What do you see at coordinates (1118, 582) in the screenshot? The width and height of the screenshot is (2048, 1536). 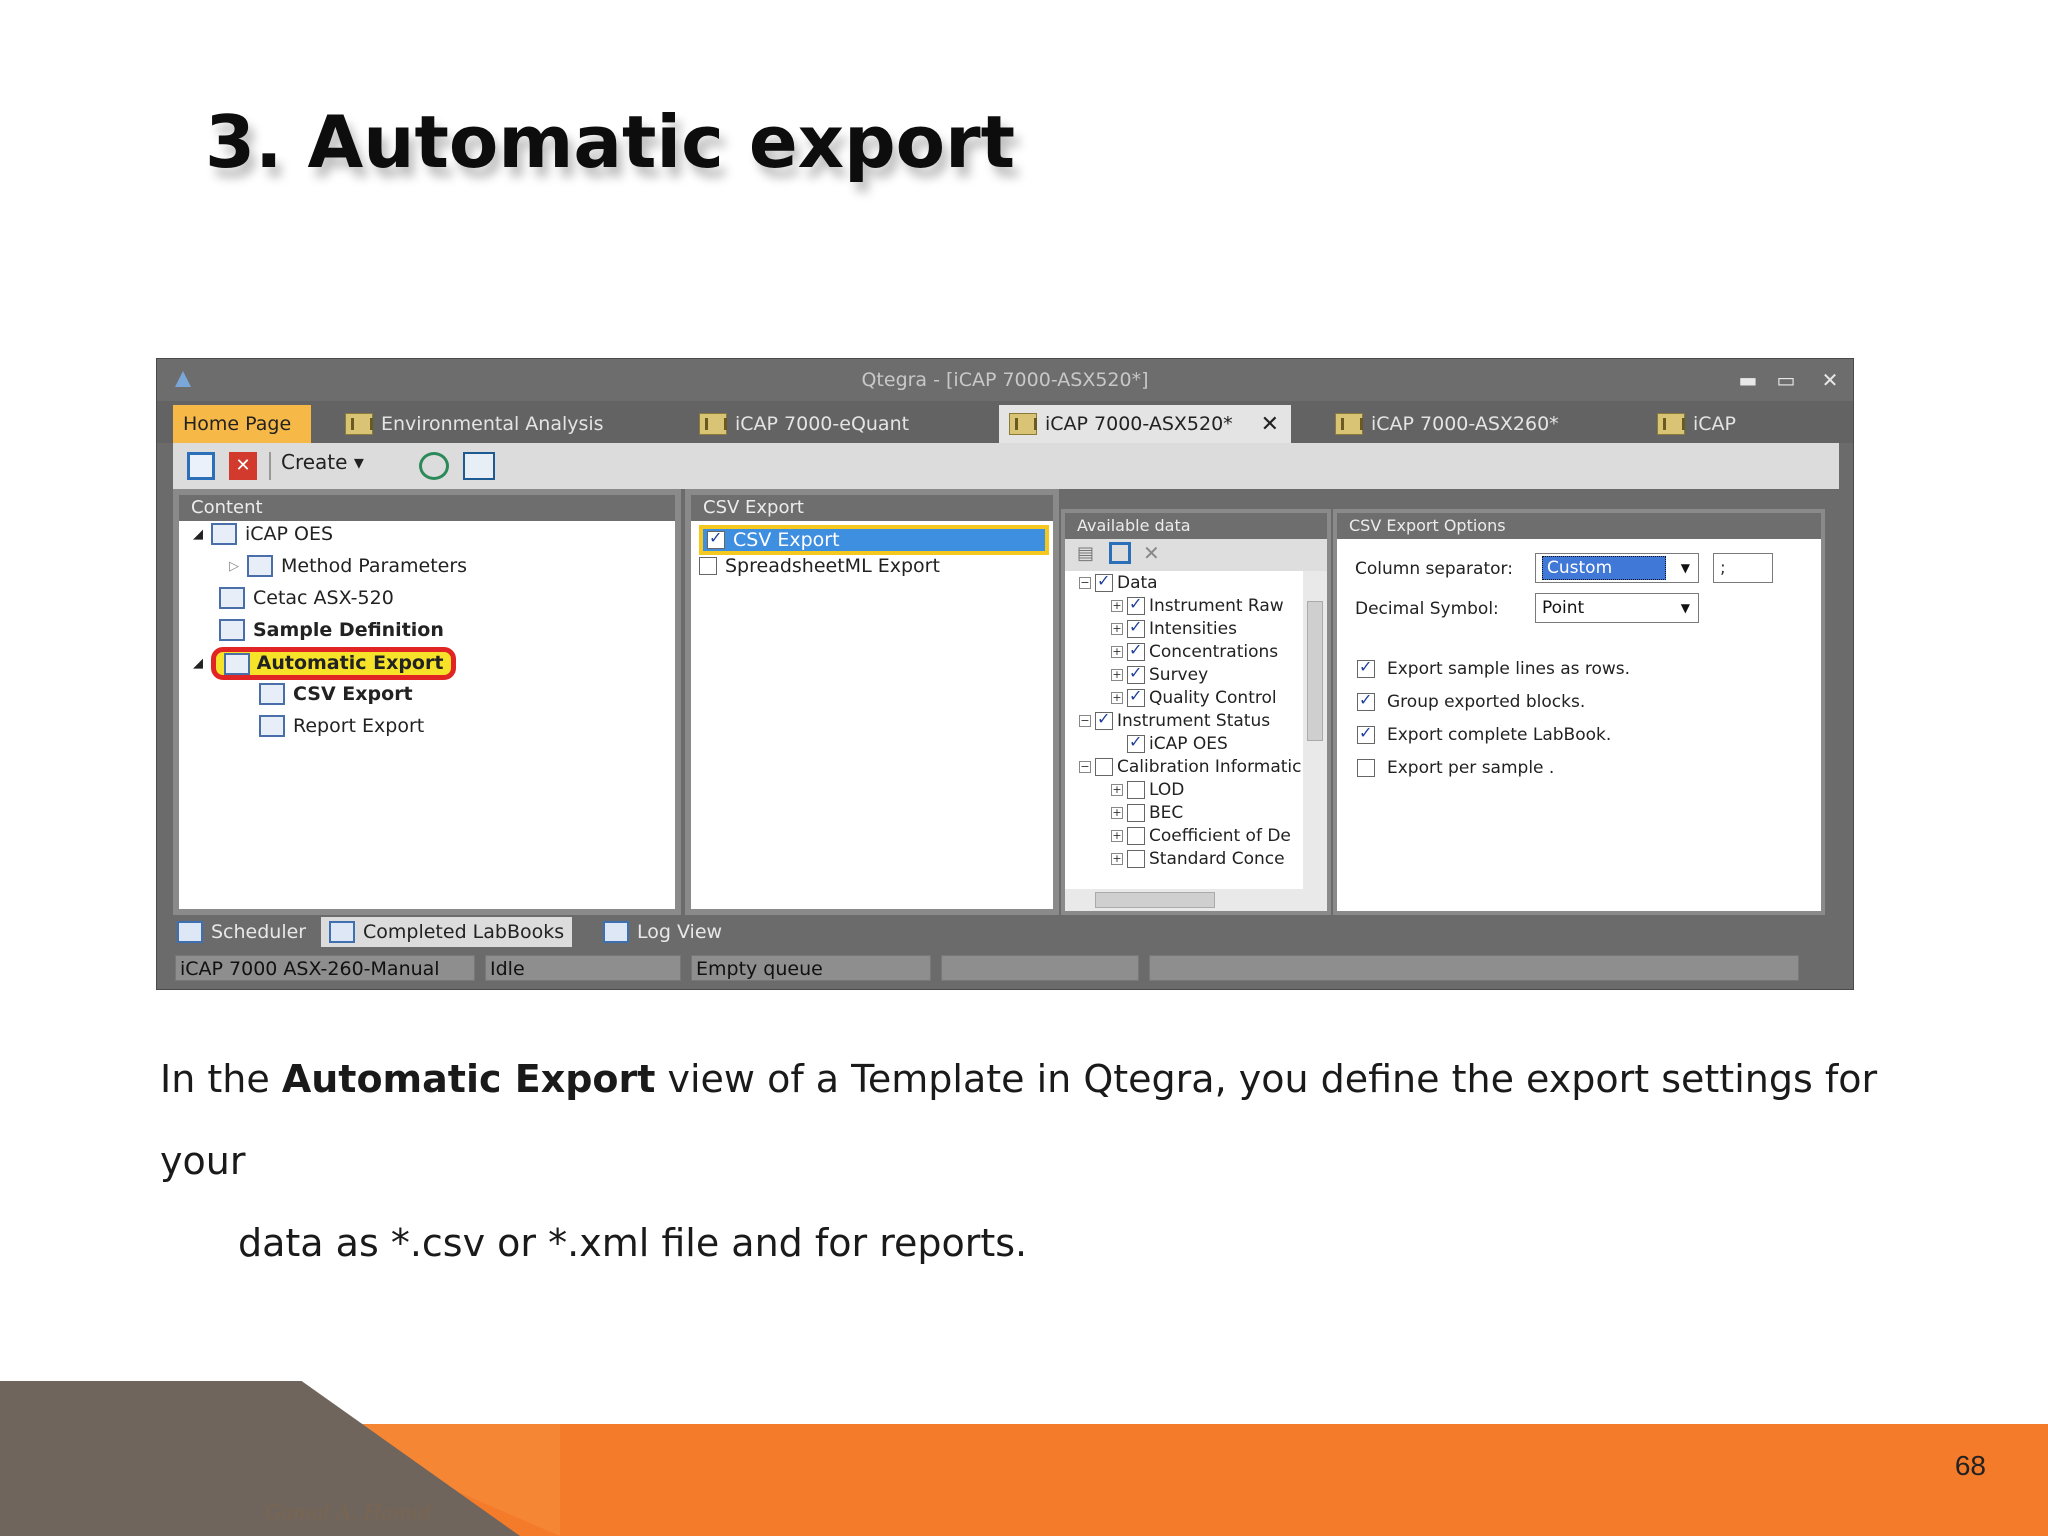 I see `tree-item-data: − Data` at bounding box center [1118, 582].